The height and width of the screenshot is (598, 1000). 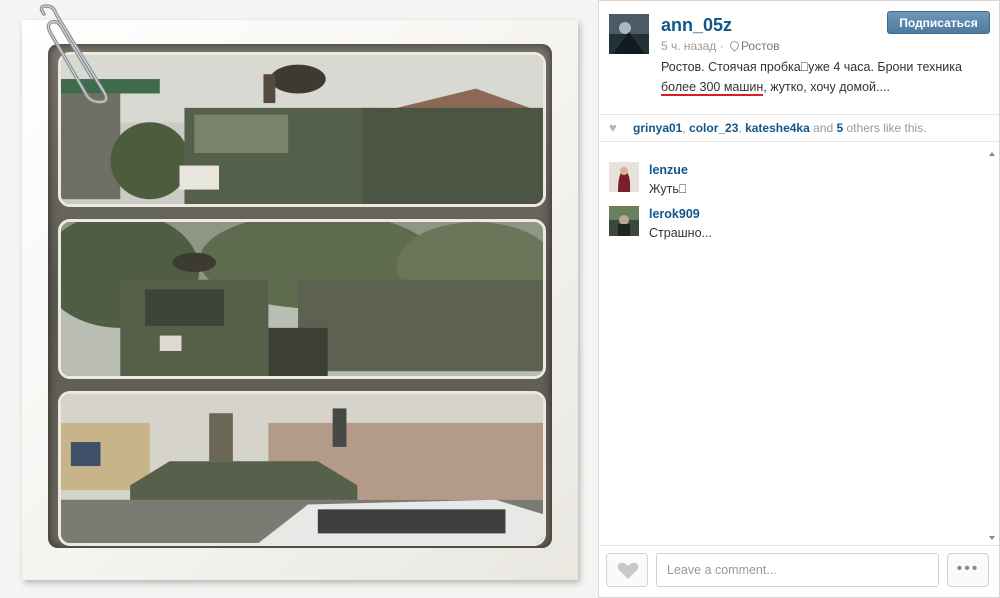 I want to click on follow-button: Подписаться, so click(x=938, y=22).